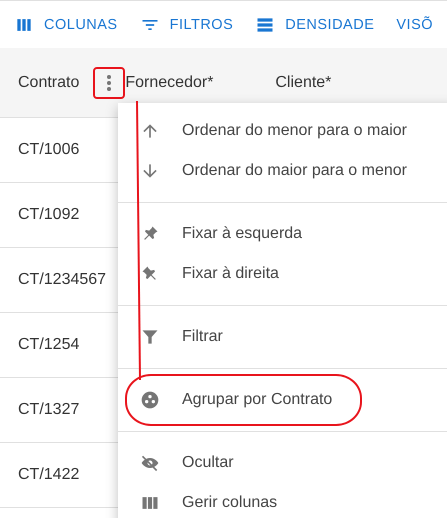 The width and height of the screenshot is (447, 518). What do you see at coordinates (282, 337) in the screenshot?
I see `menu-item: Filtrar` at bounding box center [282, 337].